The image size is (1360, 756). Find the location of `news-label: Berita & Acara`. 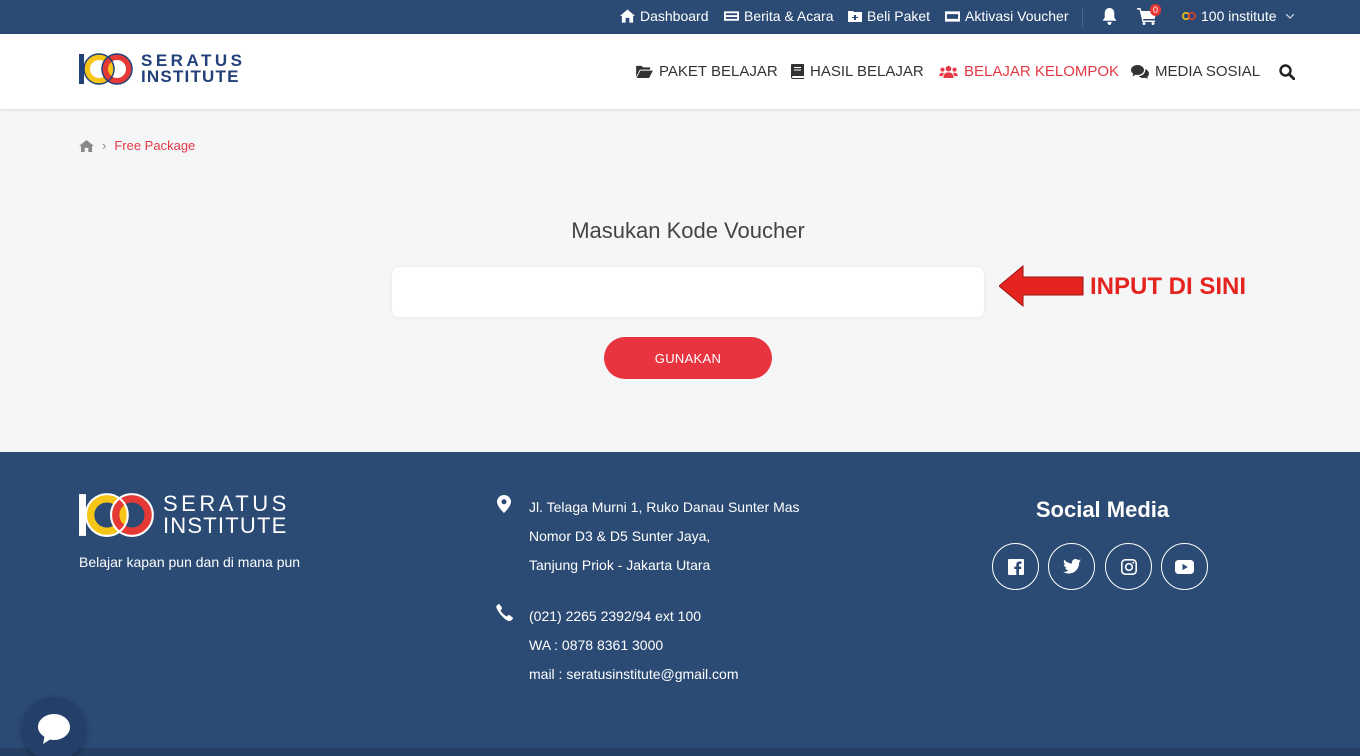

news-label: Berita & Acara is located at coordinates (789, 16).